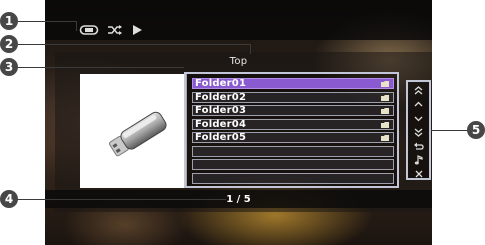 The width and height of the screenshot is (485, 245). Describe the element at coordinates (293, 97) in the screenshot. I see `list-item-folder02: Folder02` at that location.